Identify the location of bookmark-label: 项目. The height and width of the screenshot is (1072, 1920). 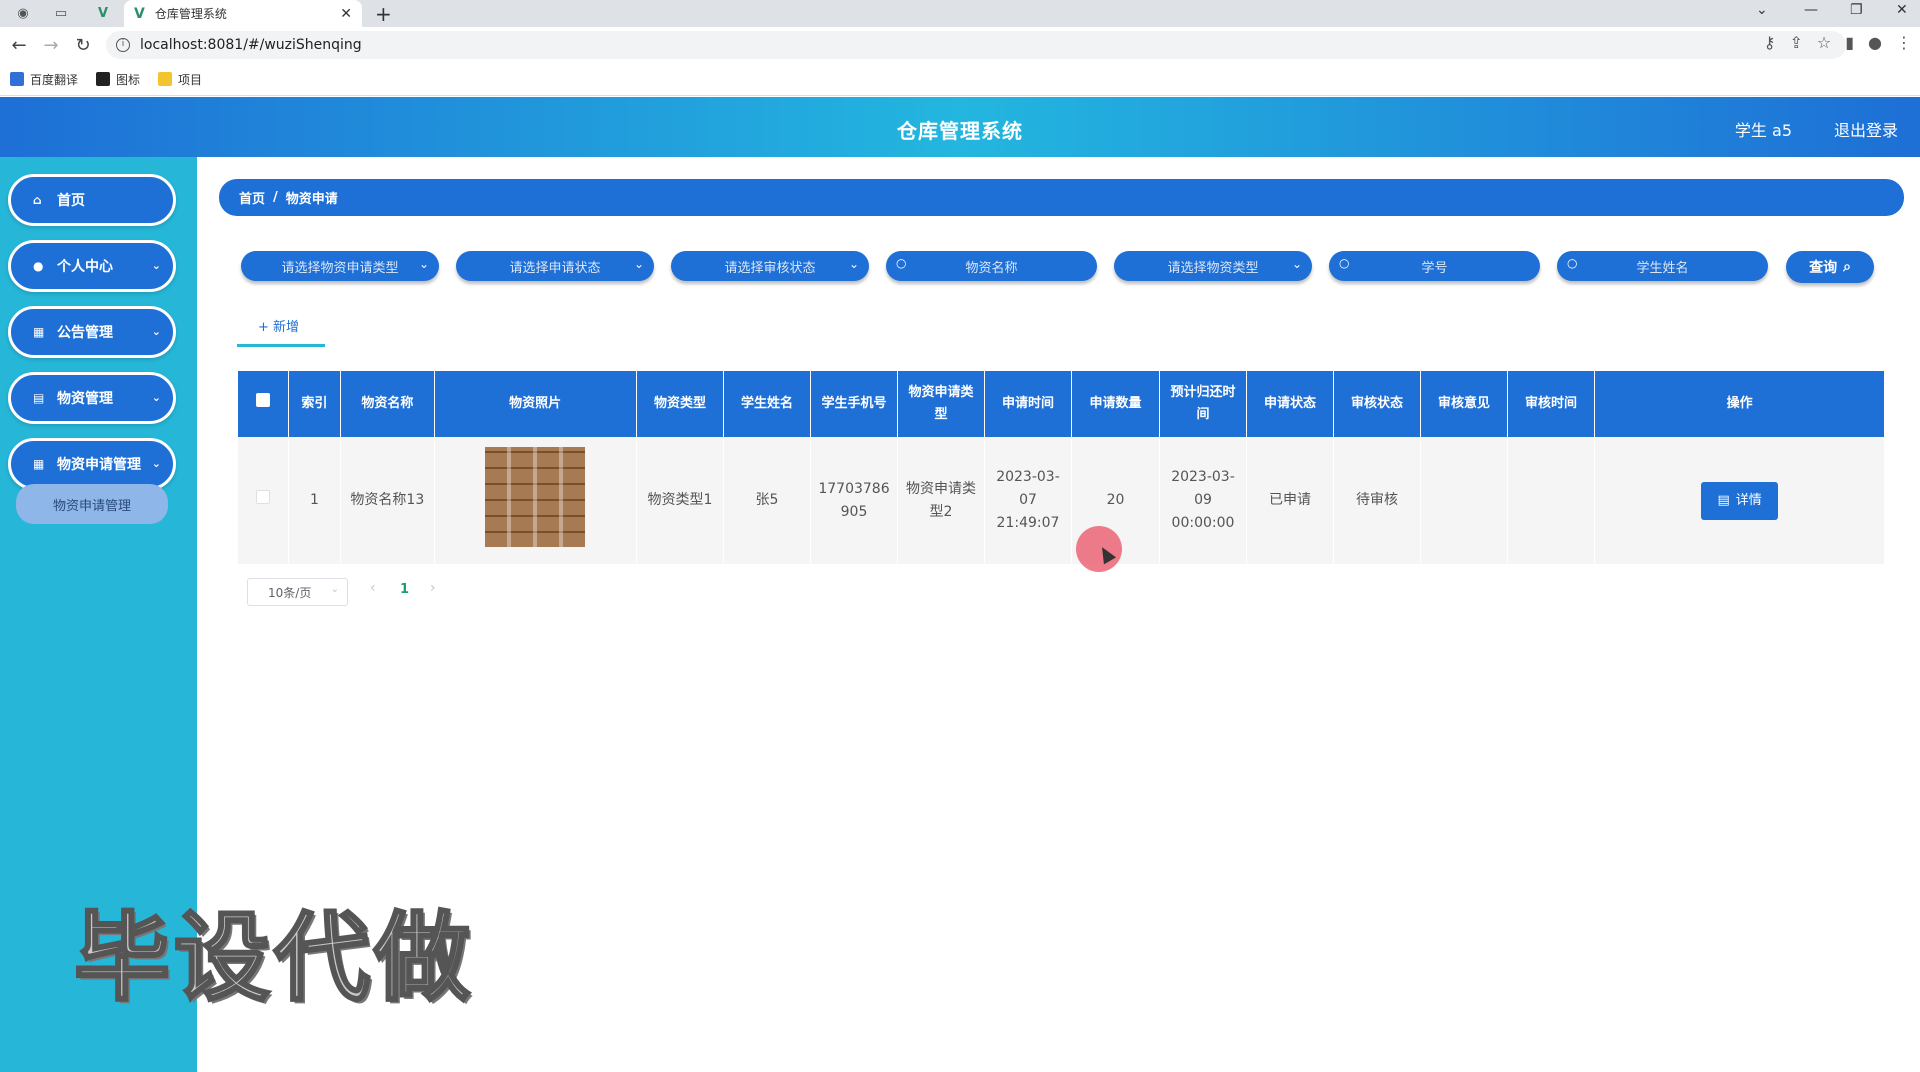
(190, 79).